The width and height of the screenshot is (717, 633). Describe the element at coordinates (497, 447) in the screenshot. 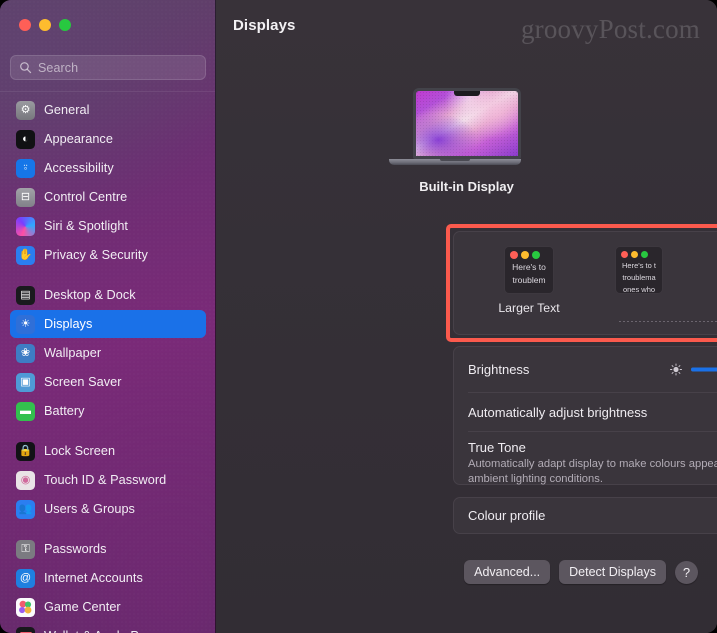

I see `true-tone-label: True Tone` at that location.